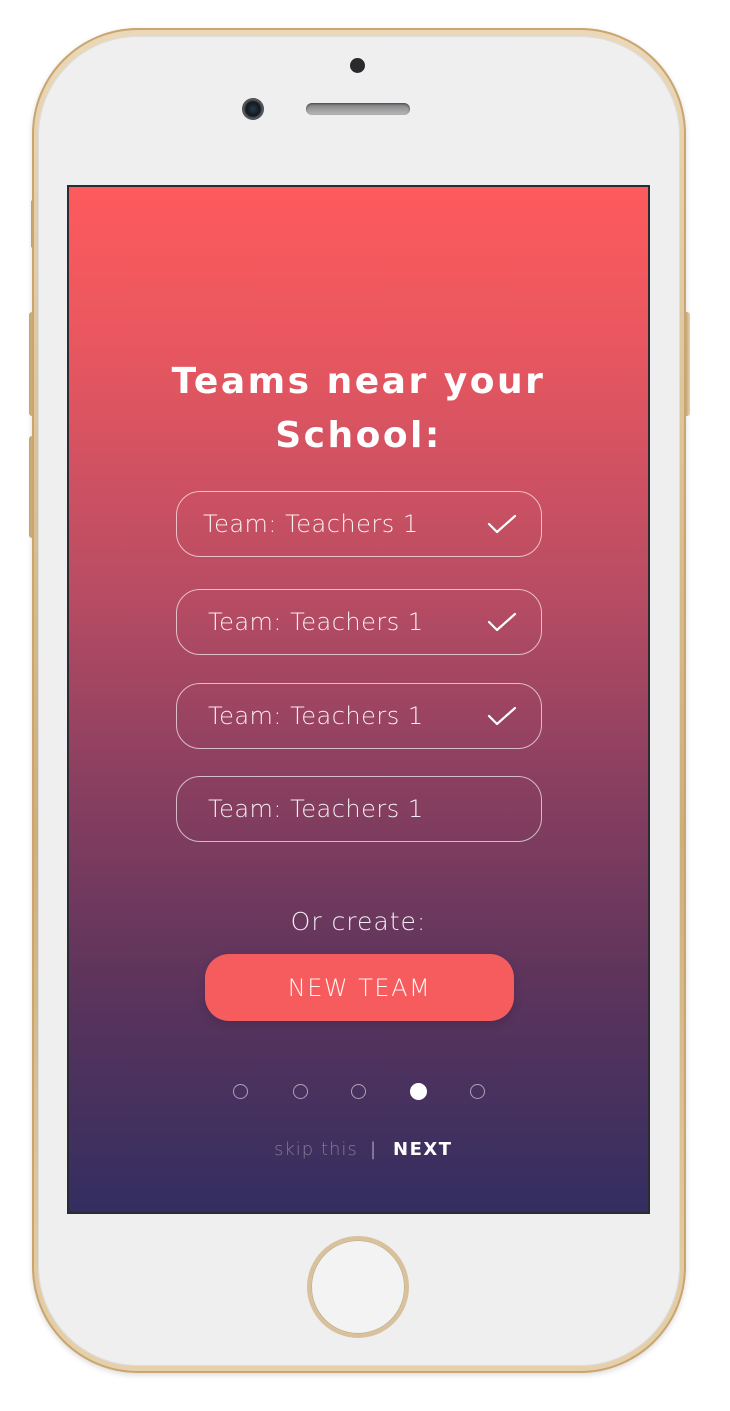 This screenshot has width=730, height=1411. I want to click on skip-link: skip this, so click(316, 1149).